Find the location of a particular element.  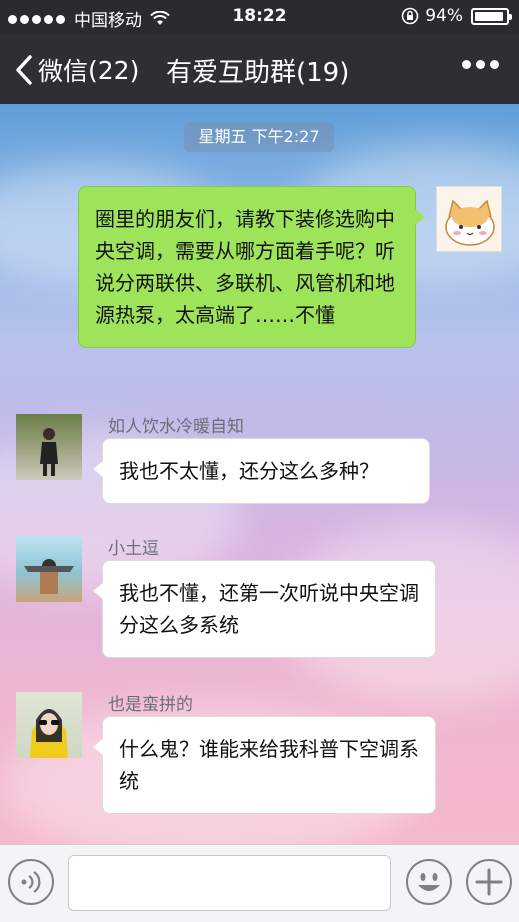

back-label: 微信 is located at coordinates (63, 71).